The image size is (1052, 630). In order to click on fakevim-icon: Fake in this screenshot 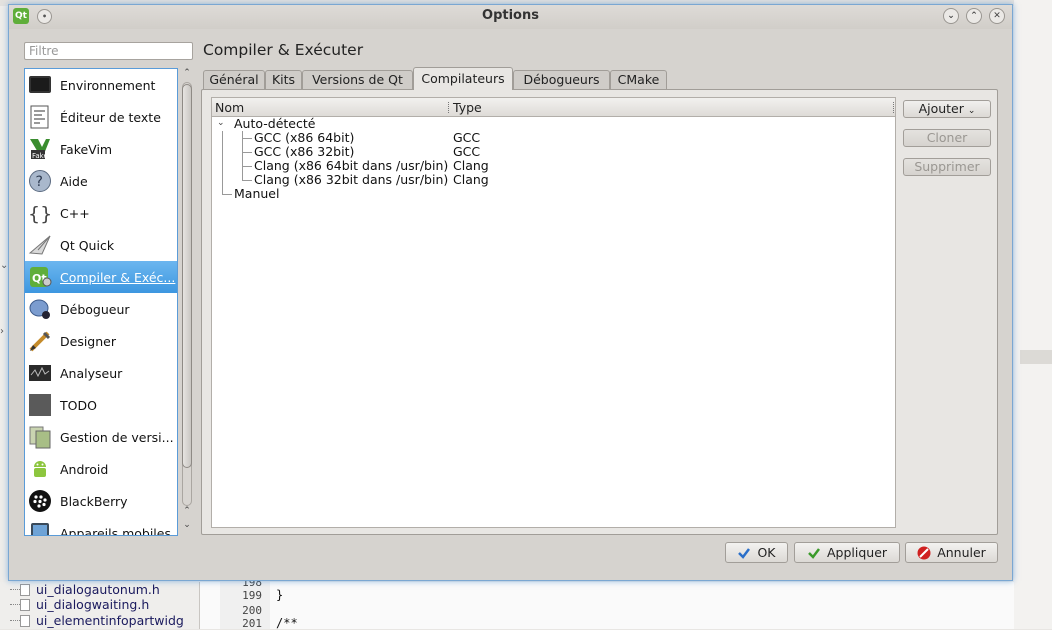, I will do `click(40, 149)`.